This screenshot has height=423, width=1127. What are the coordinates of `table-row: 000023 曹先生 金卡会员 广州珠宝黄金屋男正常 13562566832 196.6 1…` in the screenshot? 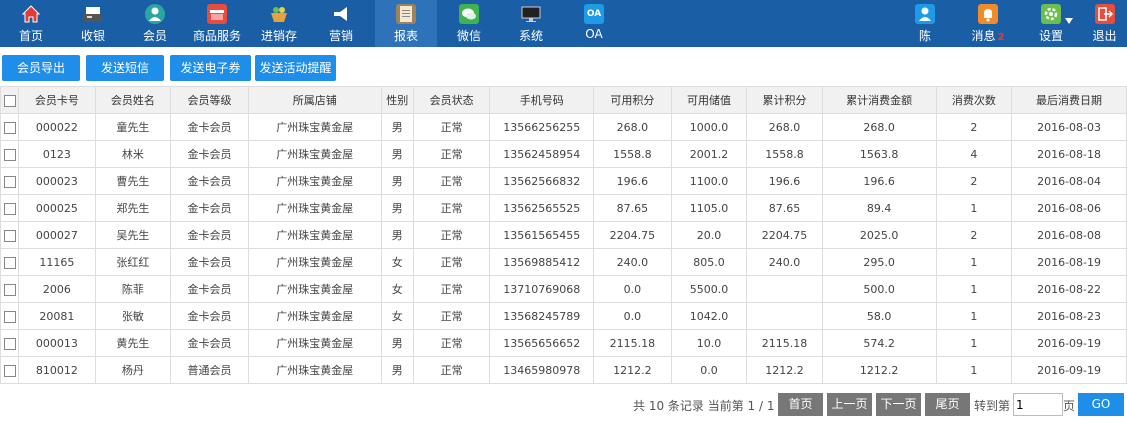 It's located at (563, 181).